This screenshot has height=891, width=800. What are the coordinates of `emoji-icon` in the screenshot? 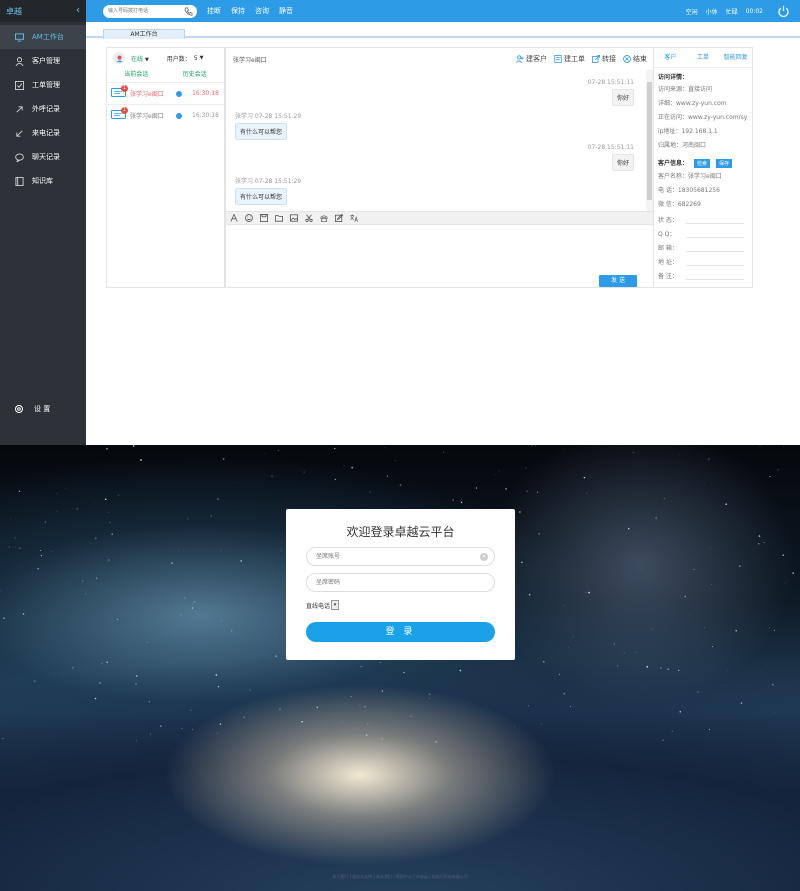 It's located at (249, 218).